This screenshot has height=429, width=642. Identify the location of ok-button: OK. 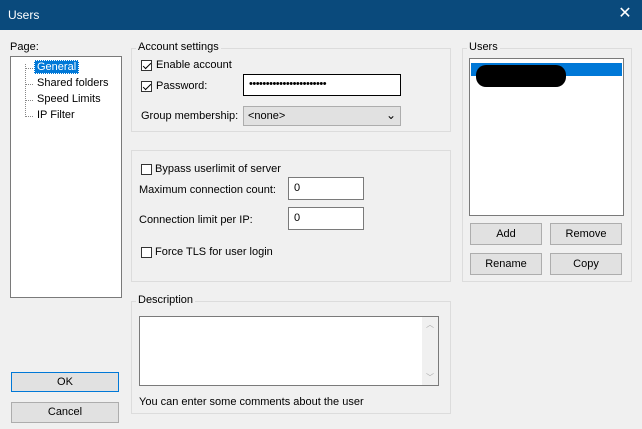
(65, 382).